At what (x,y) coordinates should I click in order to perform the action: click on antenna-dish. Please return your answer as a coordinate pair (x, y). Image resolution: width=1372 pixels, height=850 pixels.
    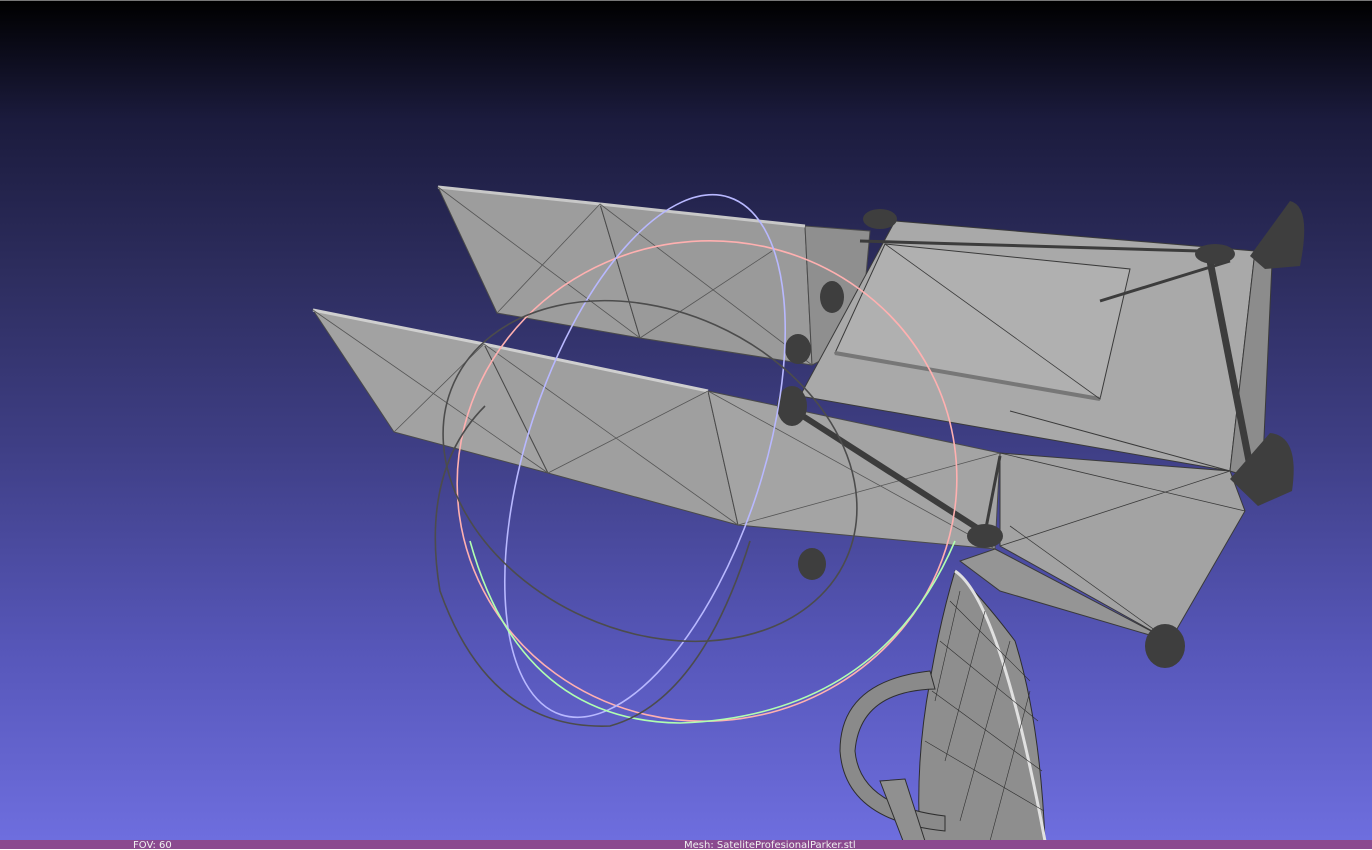
    Looking at the image, I should click on (943, 708).